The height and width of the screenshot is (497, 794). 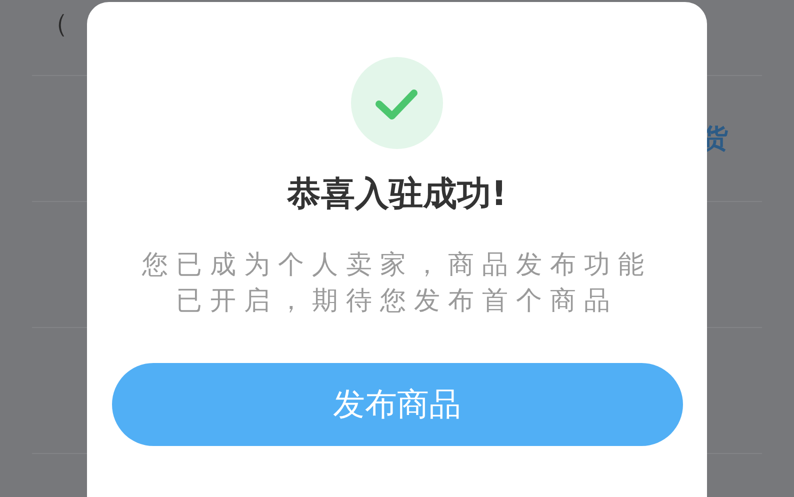 What do you see at coordinates (397, 103) in the screenshot?
I see `checkmark-icon` at bounding box center [397, 103].